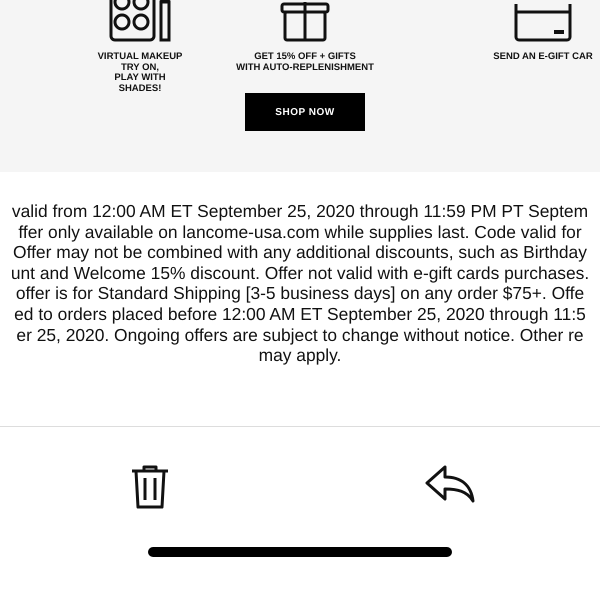  Describe the element at coordinates (300, 335) in the screenshot. I see `terms-text: er 25, 2020. Ongoing offers are subject to change without notice. Other re` at that location.